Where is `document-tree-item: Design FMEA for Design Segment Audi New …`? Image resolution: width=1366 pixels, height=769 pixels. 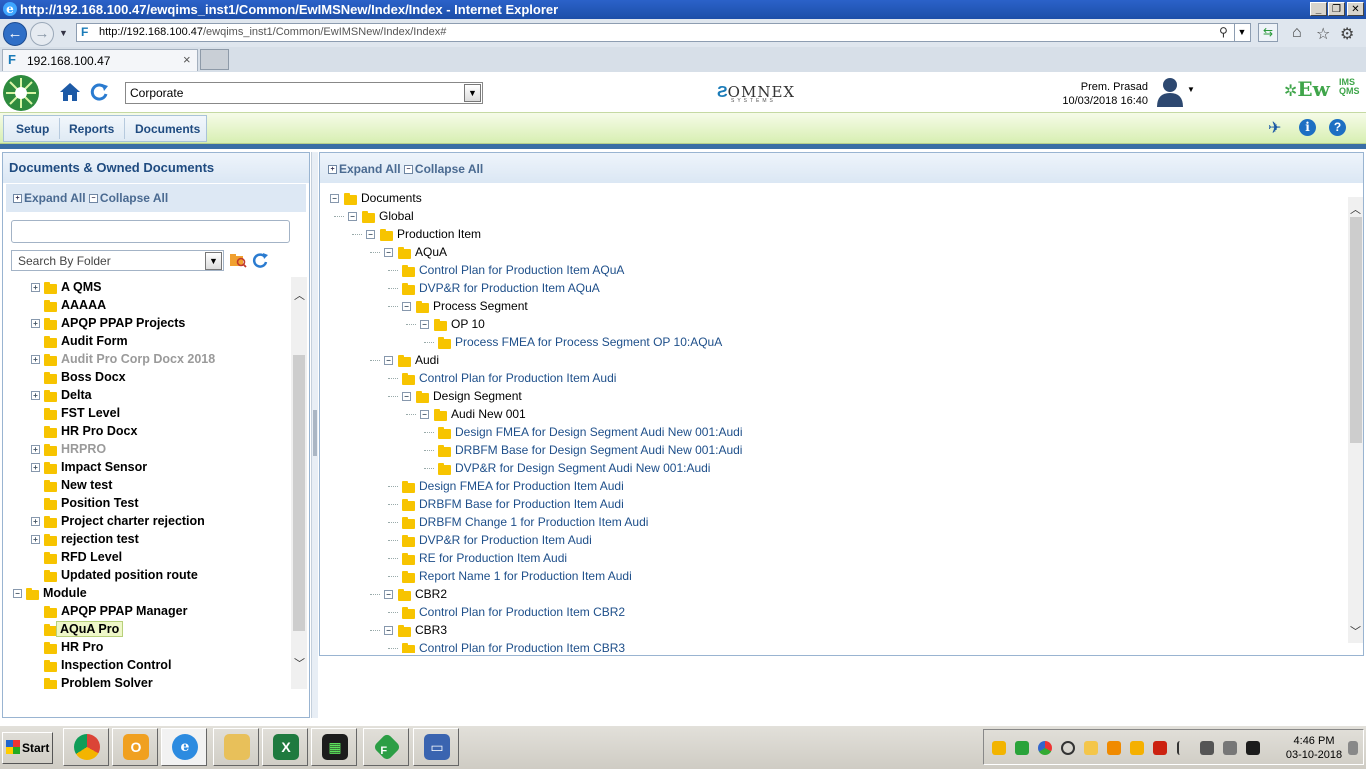
document-tree-item: Design FMEA for Design Segment Audi New … is located at coordinates (830, 432).